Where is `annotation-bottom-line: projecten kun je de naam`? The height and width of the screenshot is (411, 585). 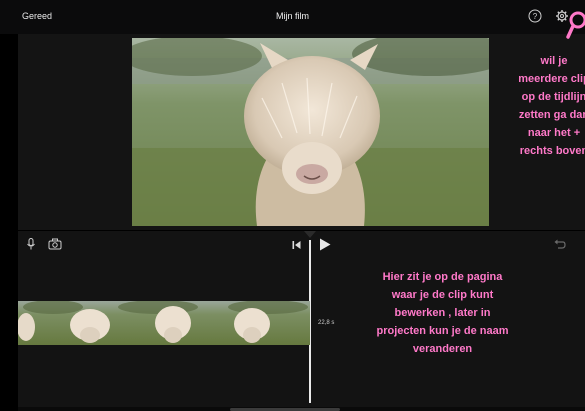
annotation-bottom-line: projecten kun je de naam is located at coordinates (442, 331).